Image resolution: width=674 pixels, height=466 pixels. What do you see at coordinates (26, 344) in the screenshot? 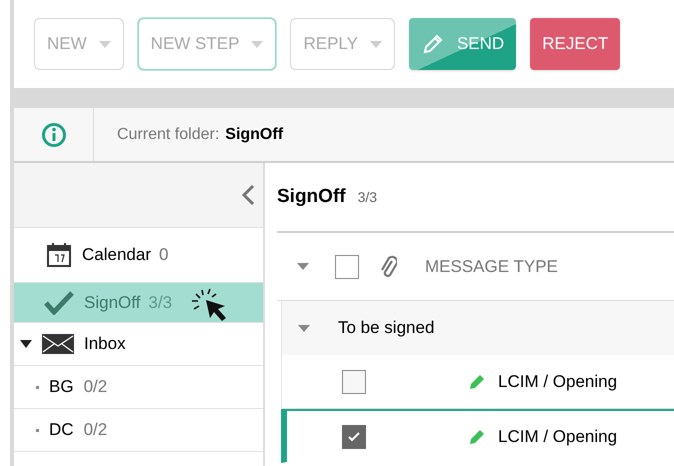
I see `expand-caret-icon` at bounding box center [26, 344].